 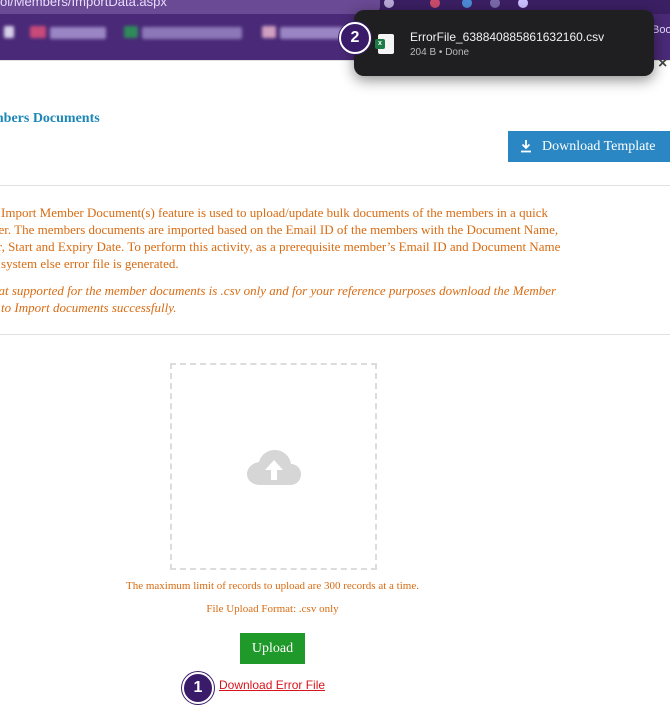 What do you see at coordinates (198, 688) in the screenshot?
I see `step-marker-1: 1` at bounding box center [198, 688].